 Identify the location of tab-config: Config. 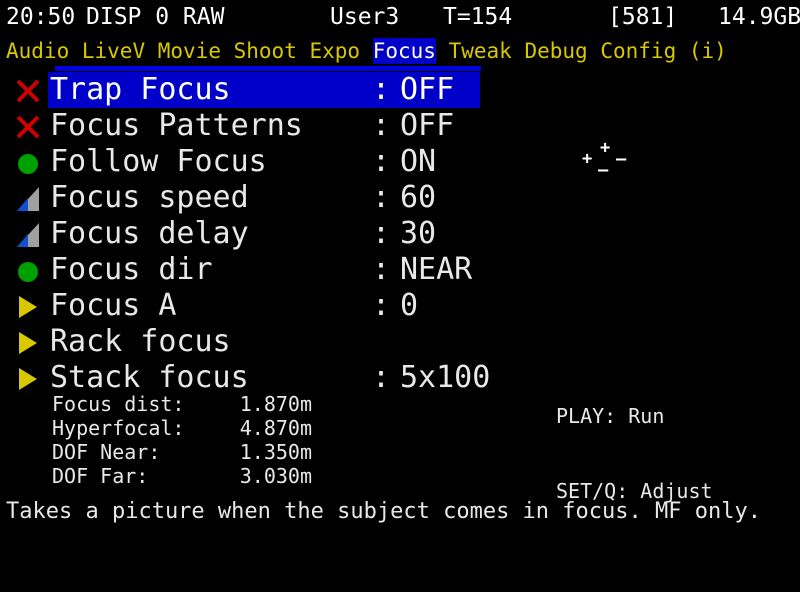
(638, 51).